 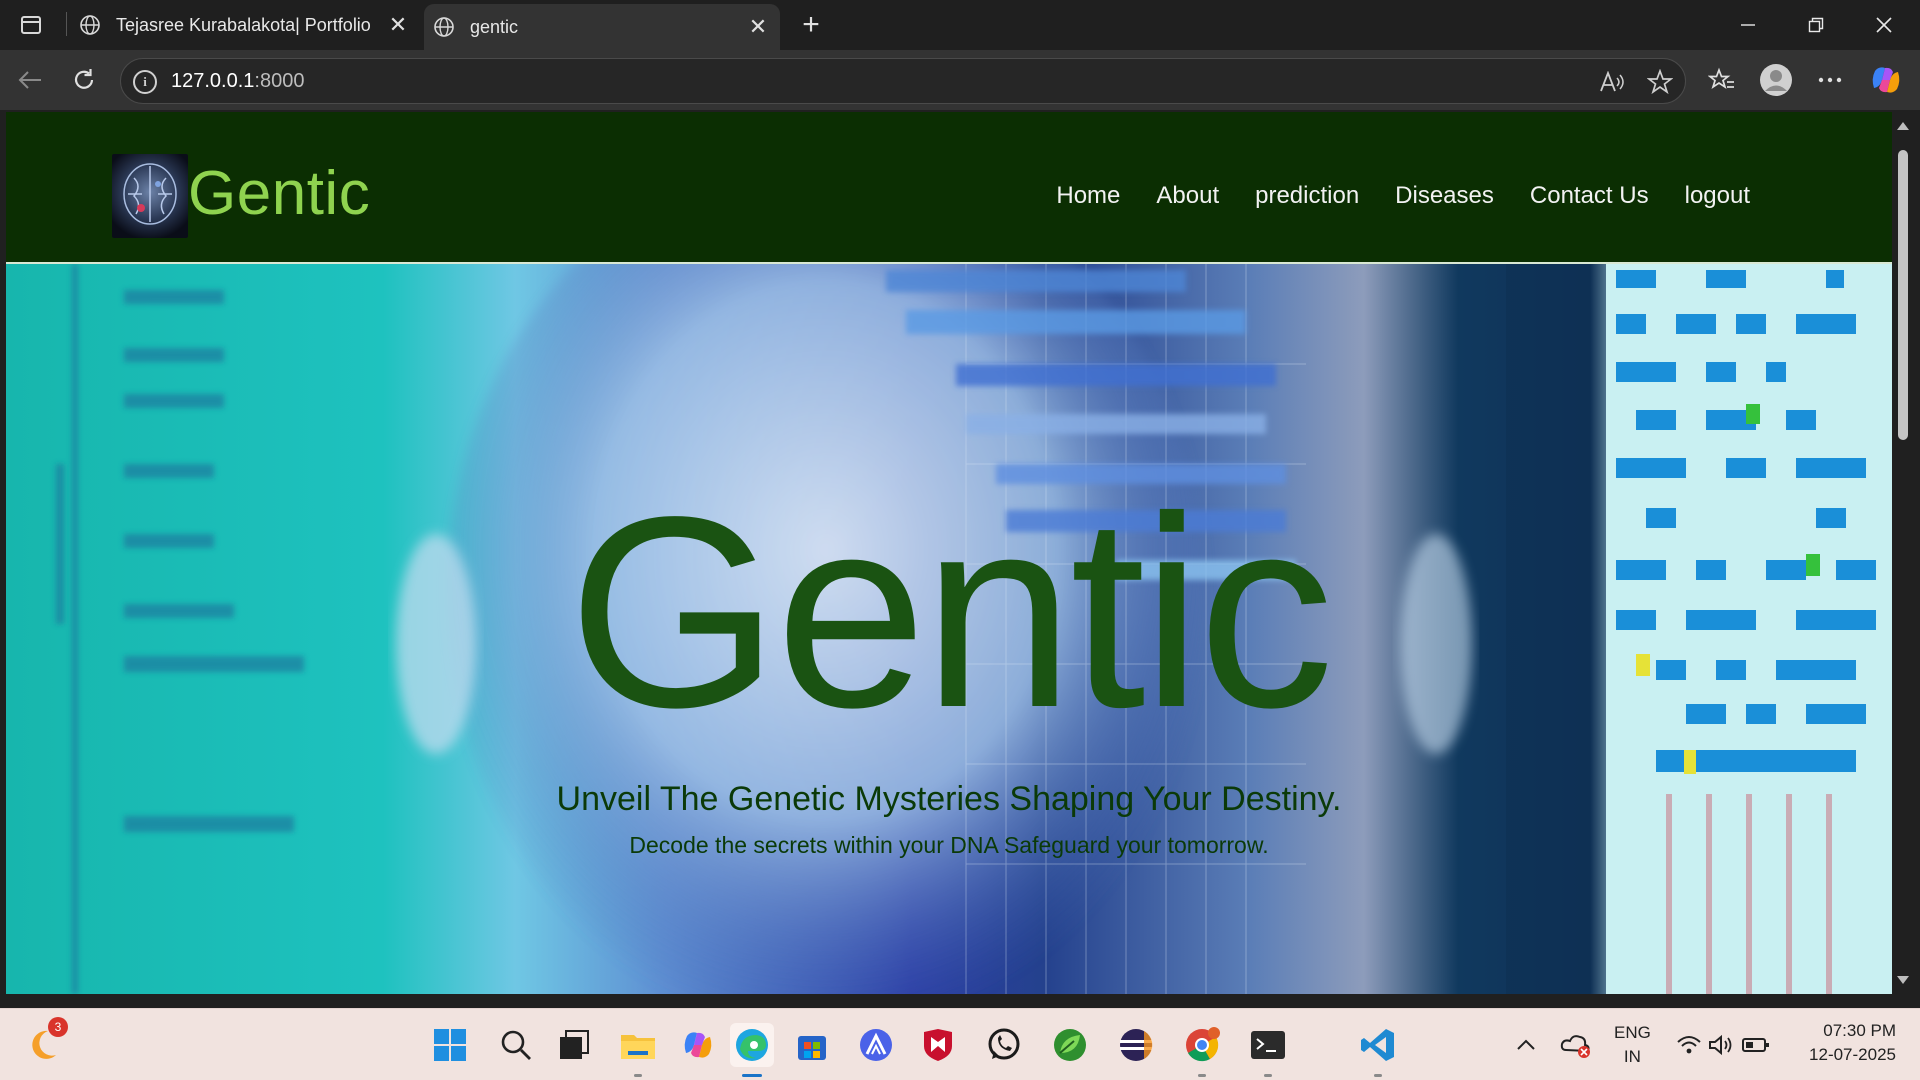 I want to click on minimize-button, so click(x=1748, y=25).